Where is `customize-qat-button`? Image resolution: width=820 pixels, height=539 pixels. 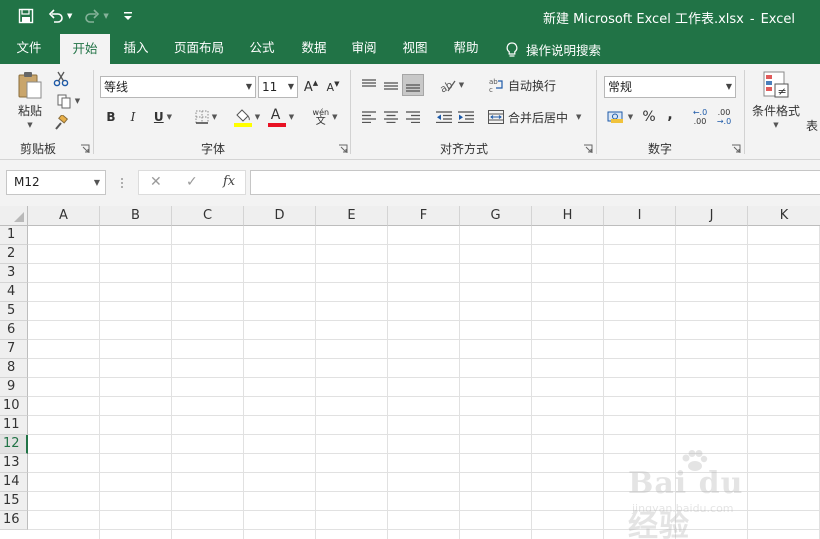
customize-qat-button is located at coordinates (128, 16).